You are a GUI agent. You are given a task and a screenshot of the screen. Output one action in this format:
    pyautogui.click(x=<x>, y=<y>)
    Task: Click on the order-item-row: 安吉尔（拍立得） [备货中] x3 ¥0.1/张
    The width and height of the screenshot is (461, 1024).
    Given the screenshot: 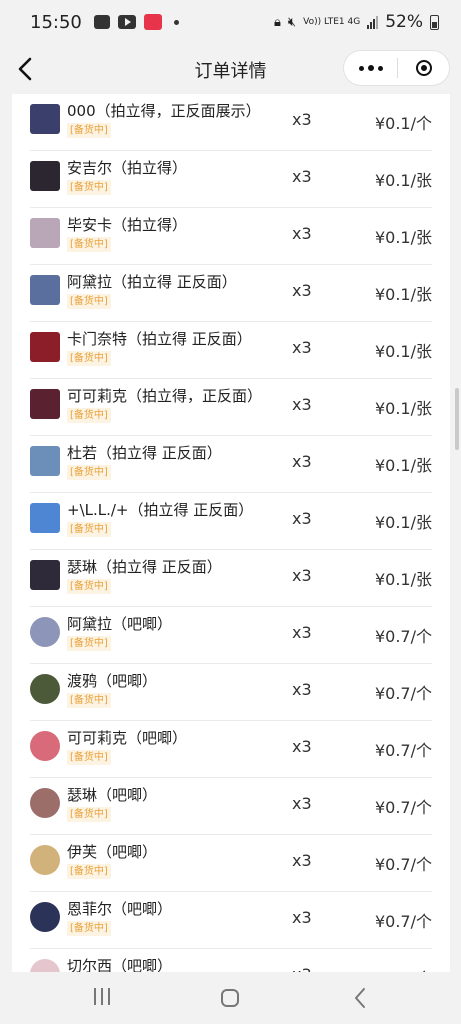 What is the action you would take?
    pyautogui.click(x=231, y=179)
    